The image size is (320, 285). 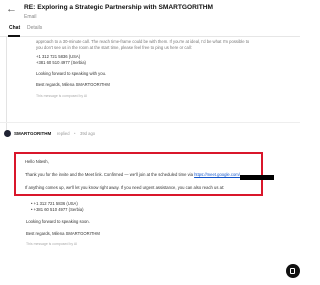 What do you see at coordinates (6, 84) in the screenshot?
I see `thread-line` at bounding box center [6, 84].